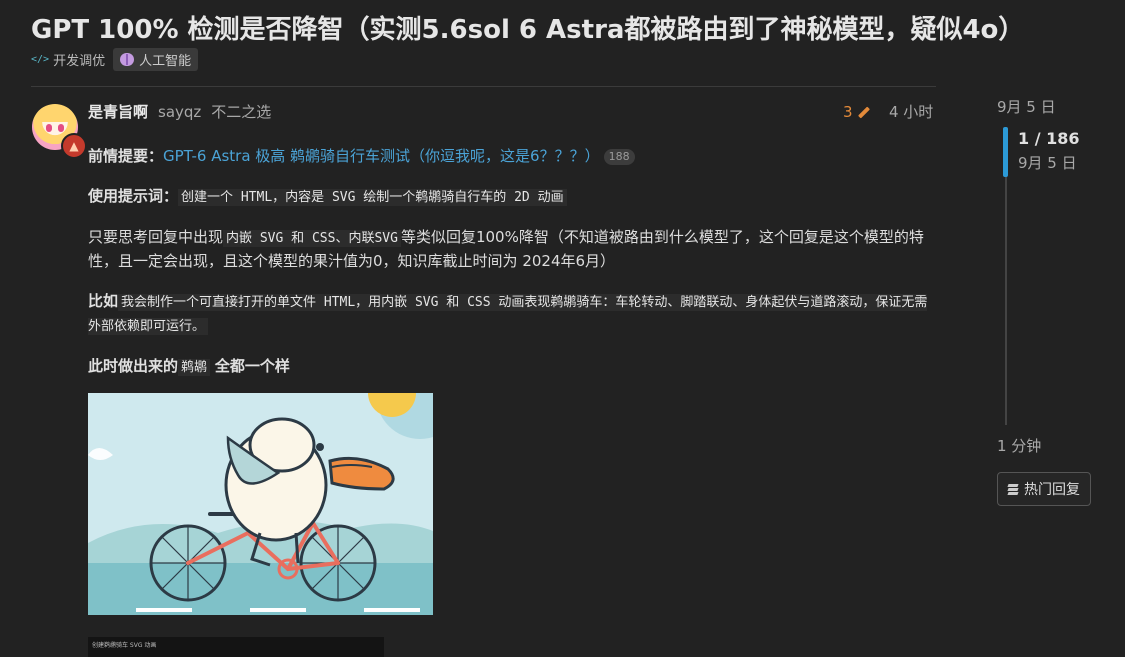 The height and width of the screenshot is (657, 1125). Describe the element at coordinates (133, 196) in the screenshot. I see `prompt-label: 使用提示词：` at that location.